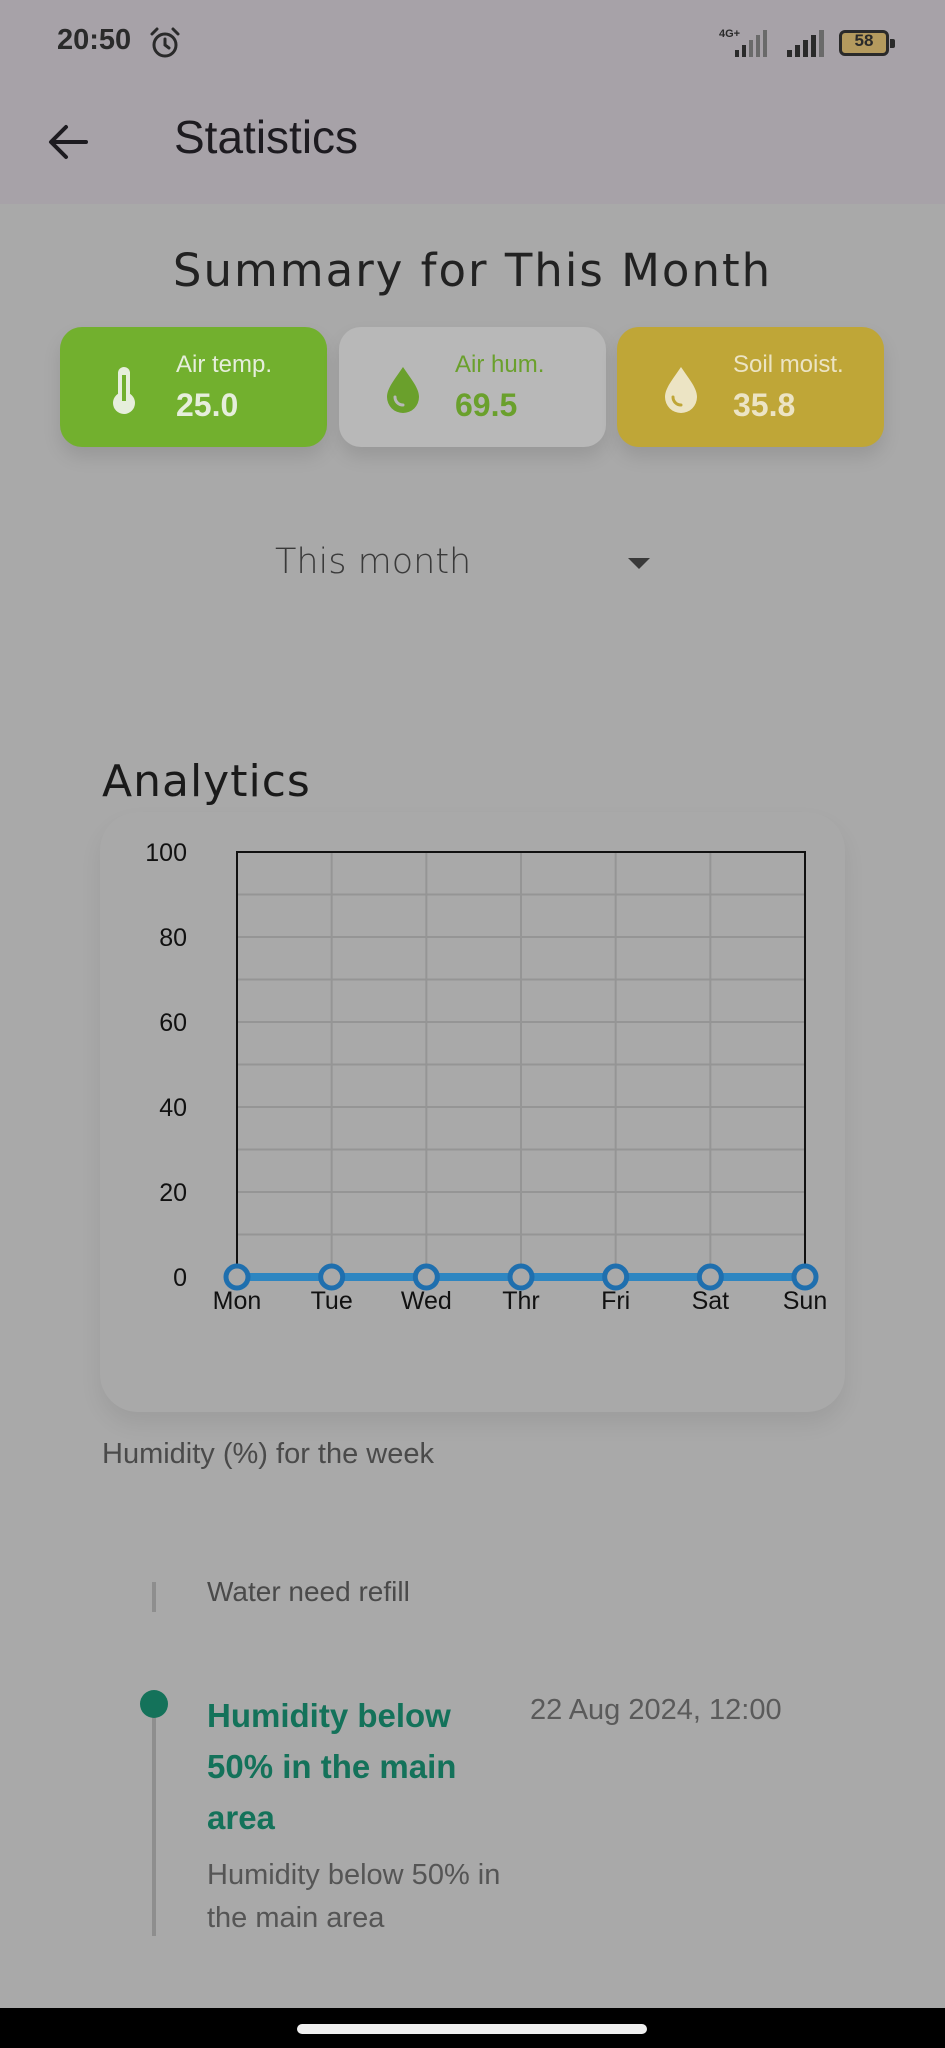 This screenshot has height=2048, width=945. What do you see at coordinates (266, 137) in the screenshot?
I see `page-title: Statistics` at bounding box center [266, 137].